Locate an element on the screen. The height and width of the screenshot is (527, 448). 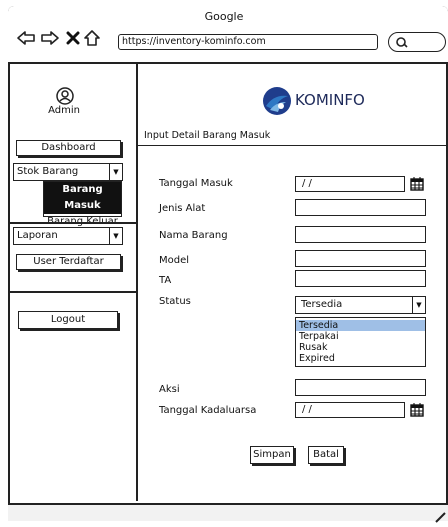
user-terdaftar-button: User Terdaftar is located at coordinates (68, 262).